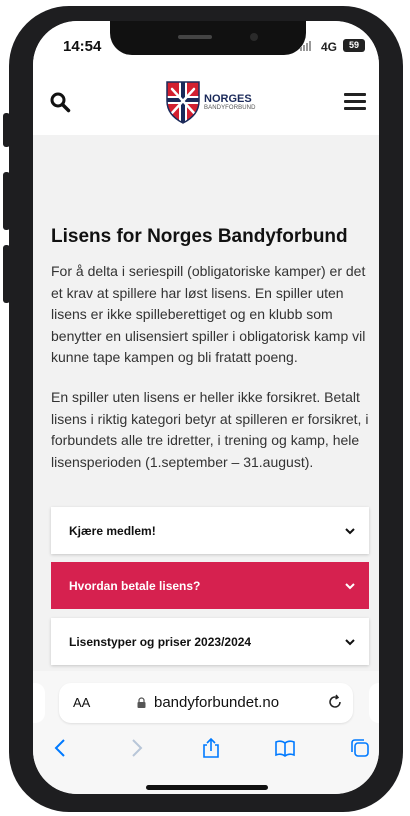 Image resolution: width=410 pixels, height=816 pixels. Describe the element at coordinates (374, 703) in the screenshot. I see `next-tab-peek` at that location.